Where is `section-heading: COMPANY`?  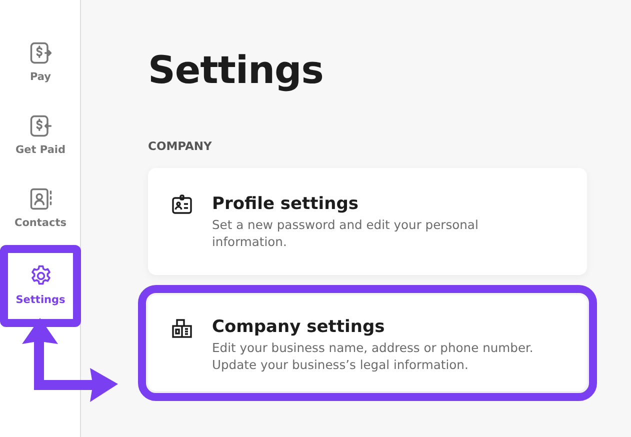 section-heading: COMPANY is located at coordinates (180, 146).